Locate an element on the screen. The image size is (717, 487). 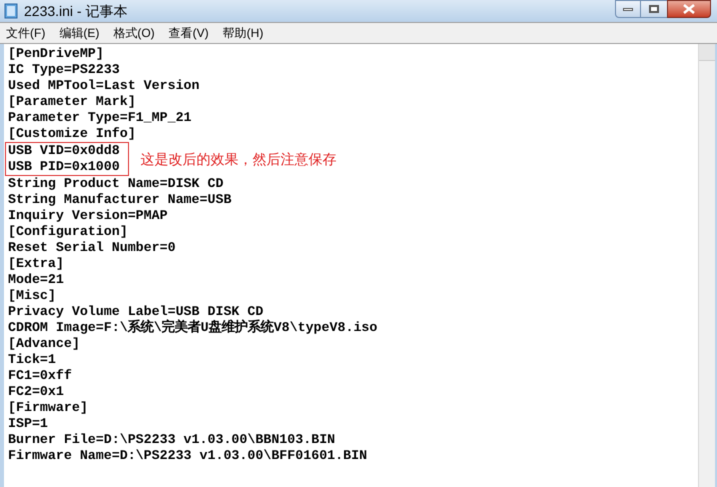
text-line: [Parameter Mark] is located at coordinates (72, 102).